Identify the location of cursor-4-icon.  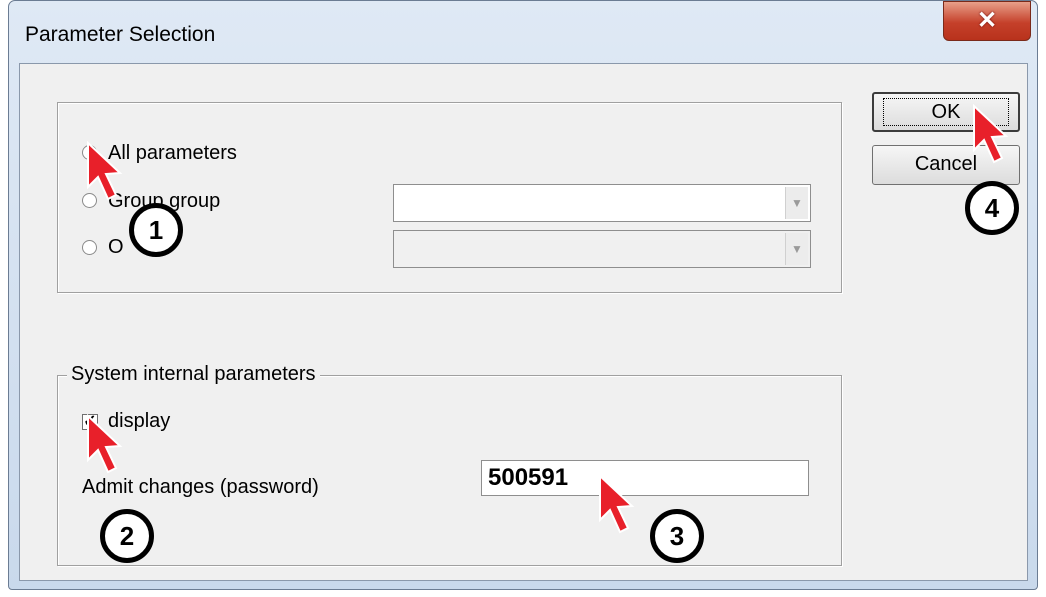
(991, 134).